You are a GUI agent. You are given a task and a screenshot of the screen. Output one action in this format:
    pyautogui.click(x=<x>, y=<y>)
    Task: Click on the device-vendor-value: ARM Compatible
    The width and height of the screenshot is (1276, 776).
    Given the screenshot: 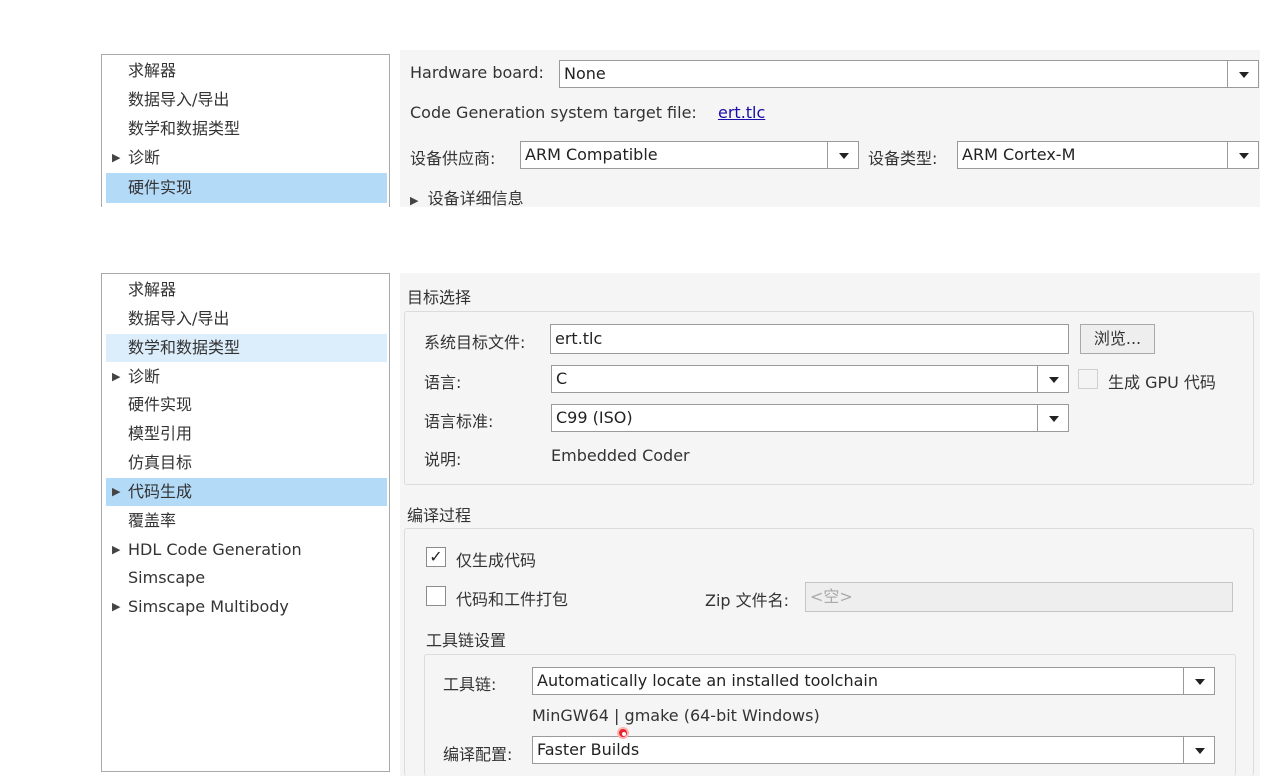 What is the action you would take?
    pyautogui.click(x=591, y=154)
    